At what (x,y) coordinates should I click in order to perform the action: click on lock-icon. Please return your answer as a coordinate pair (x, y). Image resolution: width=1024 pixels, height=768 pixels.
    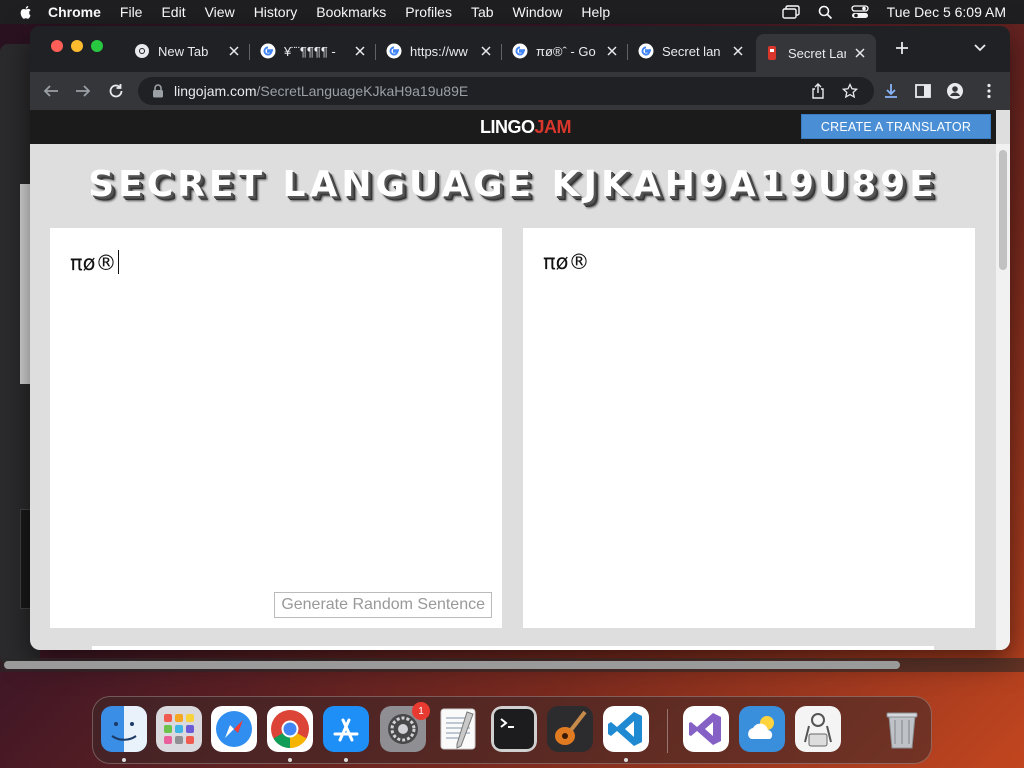
    Looking at the image, I should click on (158, 91).